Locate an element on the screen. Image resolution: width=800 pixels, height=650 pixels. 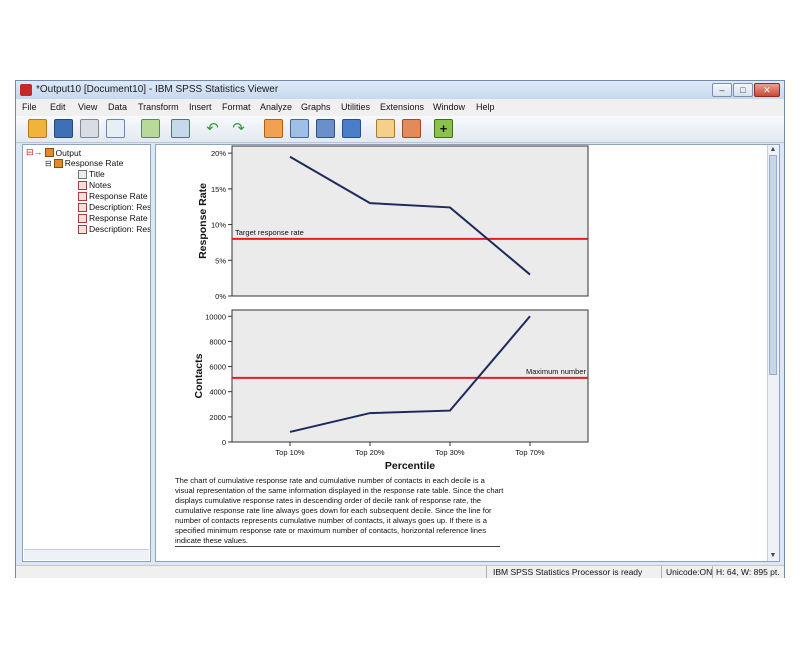
y-tick-label: 20% is located at coordinates (218, 153).